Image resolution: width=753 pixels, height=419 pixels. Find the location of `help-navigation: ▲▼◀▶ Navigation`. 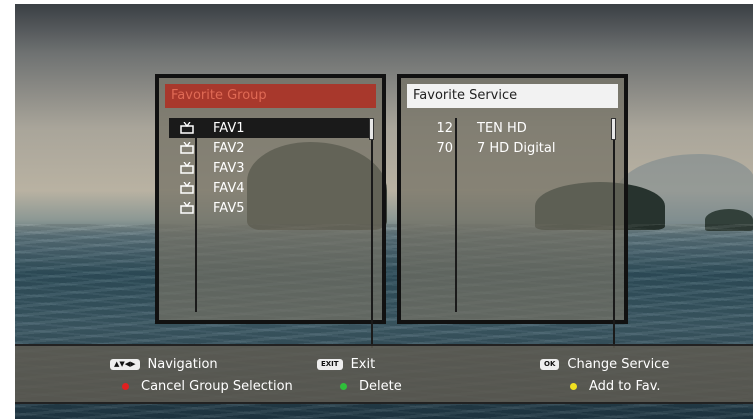

help-navigation: ▲▼◀▶ Navigation is located at coordinates (164, 364).